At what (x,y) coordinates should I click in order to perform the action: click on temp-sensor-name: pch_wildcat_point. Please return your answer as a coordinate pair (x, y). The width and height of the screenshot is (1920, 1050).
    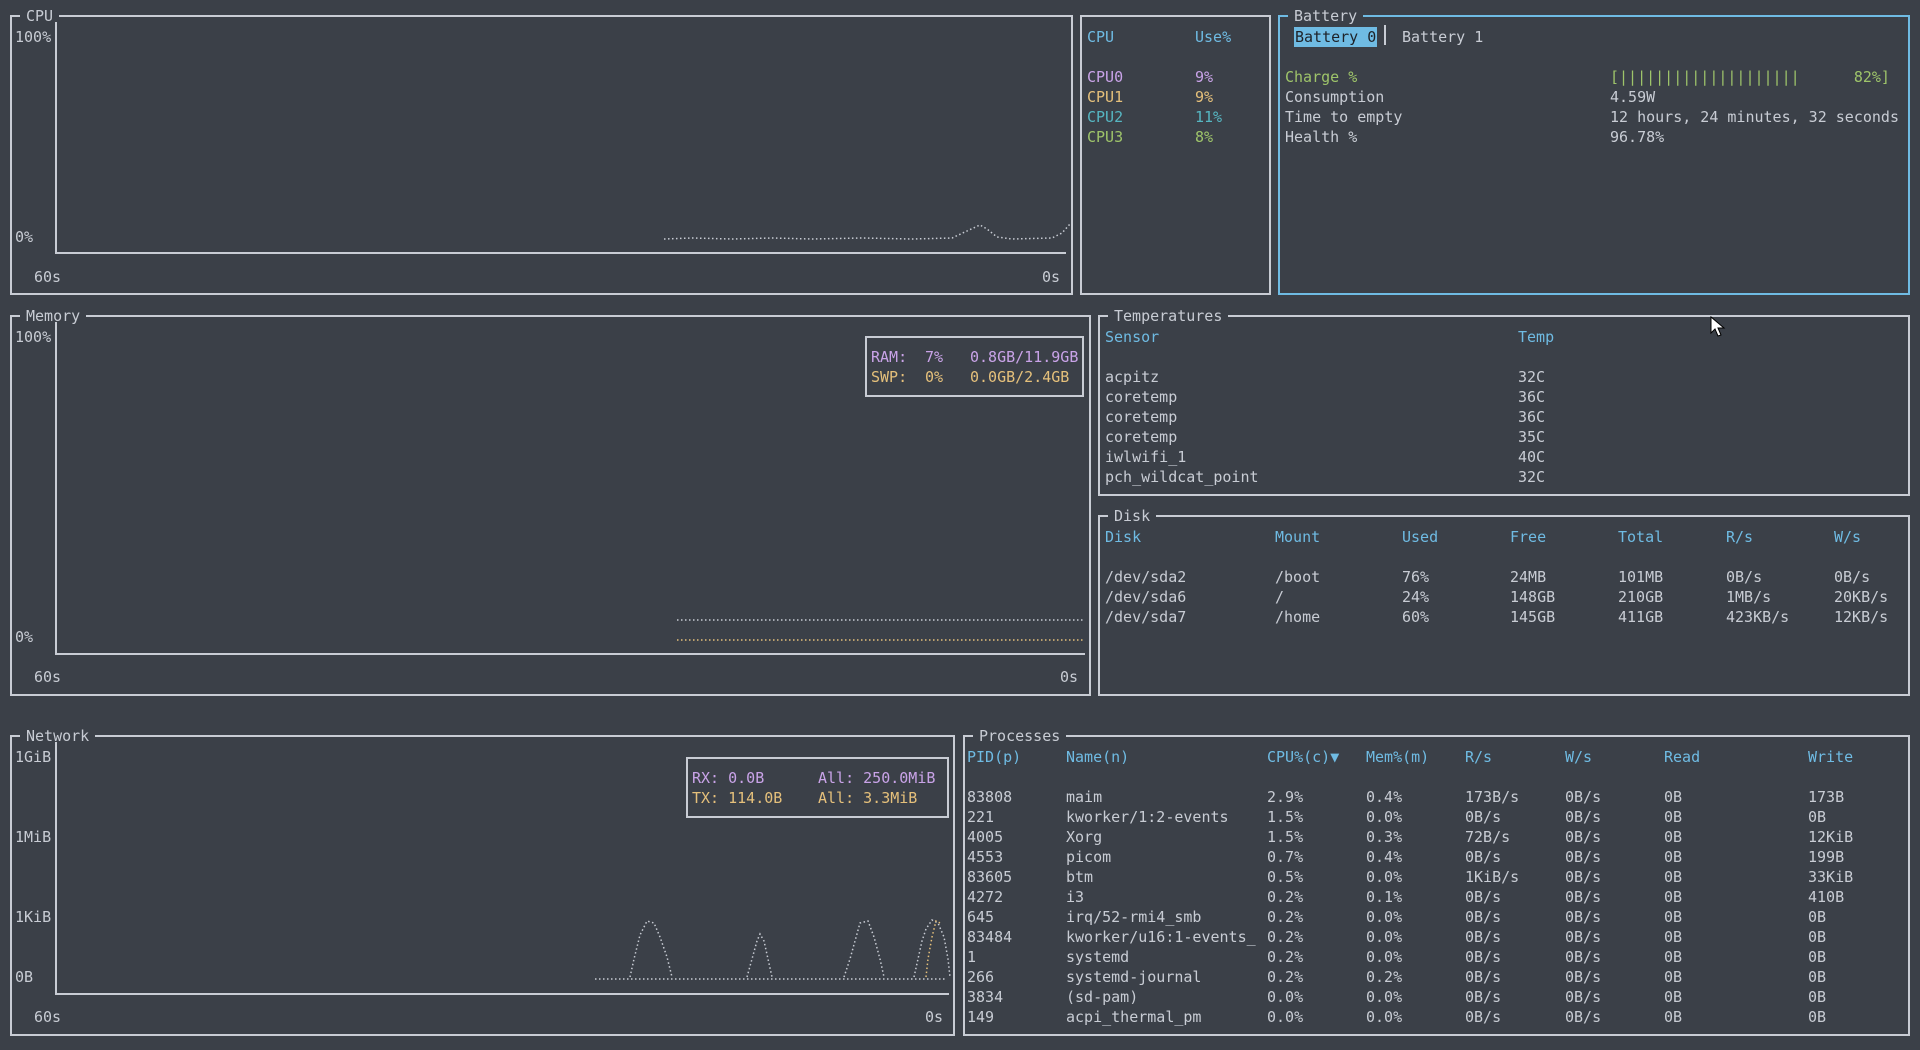
    Looking at the image, I should click on (1182, 477).